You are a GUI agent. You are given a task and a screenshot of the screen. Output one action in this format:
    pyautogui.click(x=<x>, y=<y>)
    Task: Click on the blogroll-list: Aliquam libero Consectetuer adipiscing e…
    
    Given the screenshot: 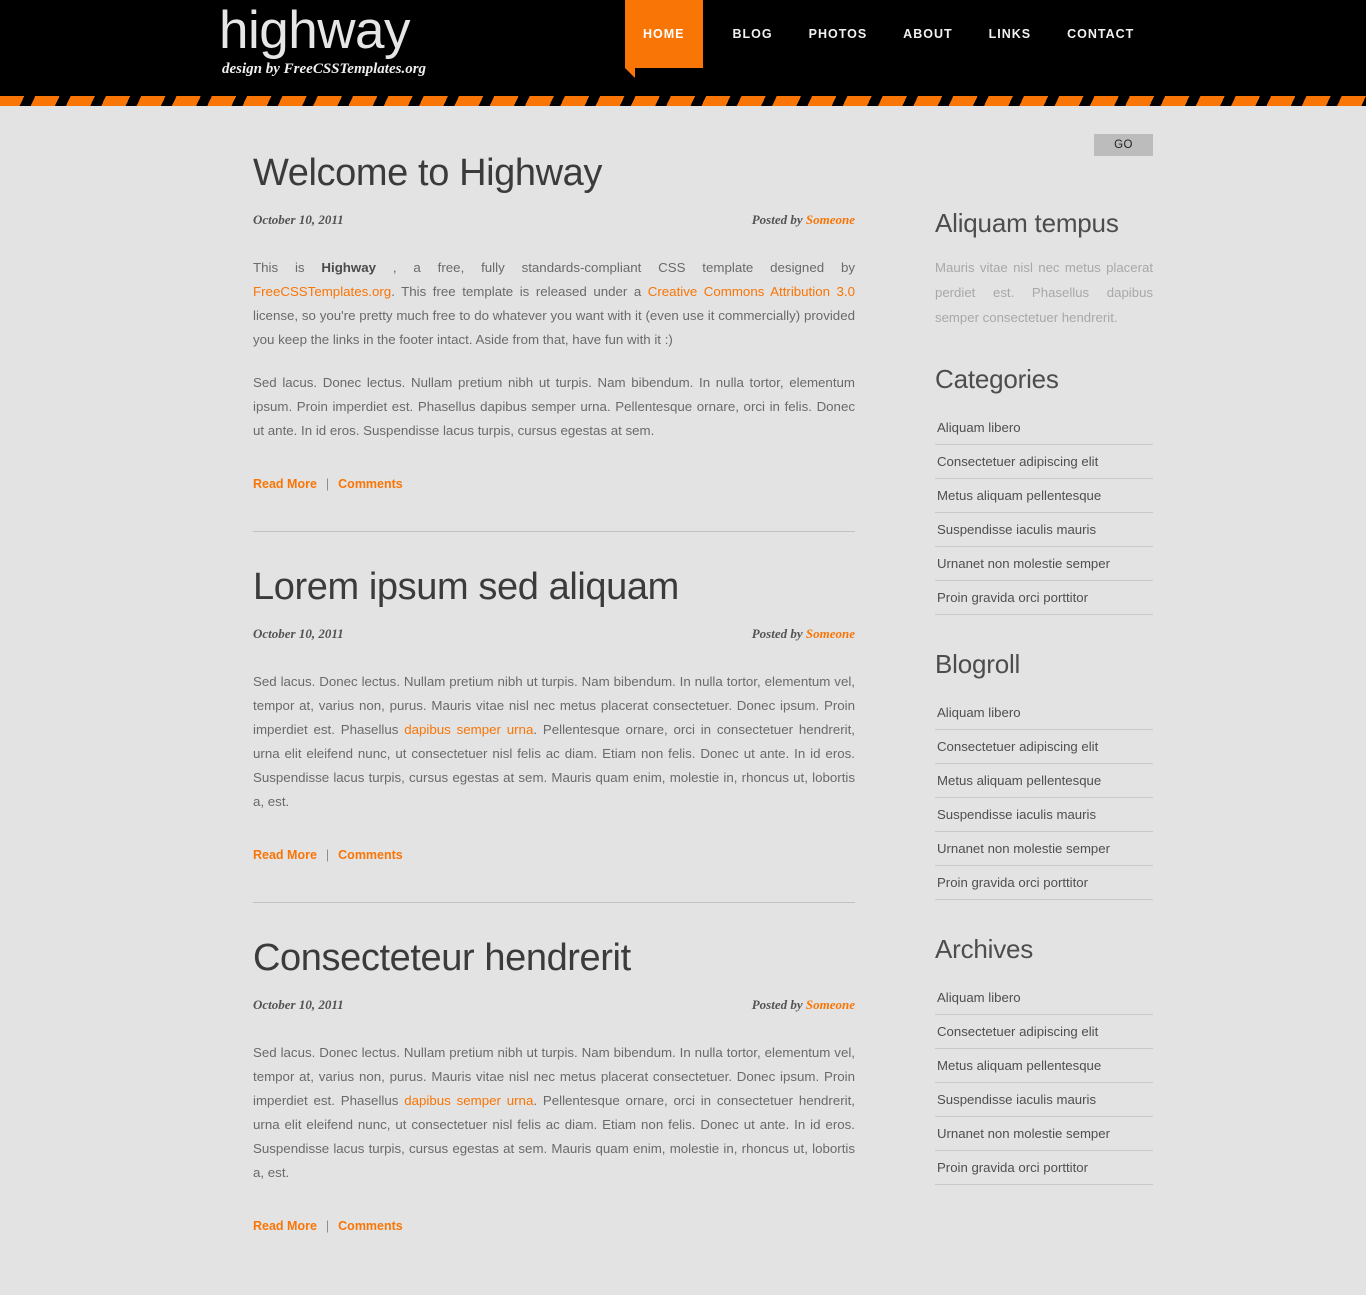 What is the action you would take?
    pyautogui.click(x=1044, y=798)
    